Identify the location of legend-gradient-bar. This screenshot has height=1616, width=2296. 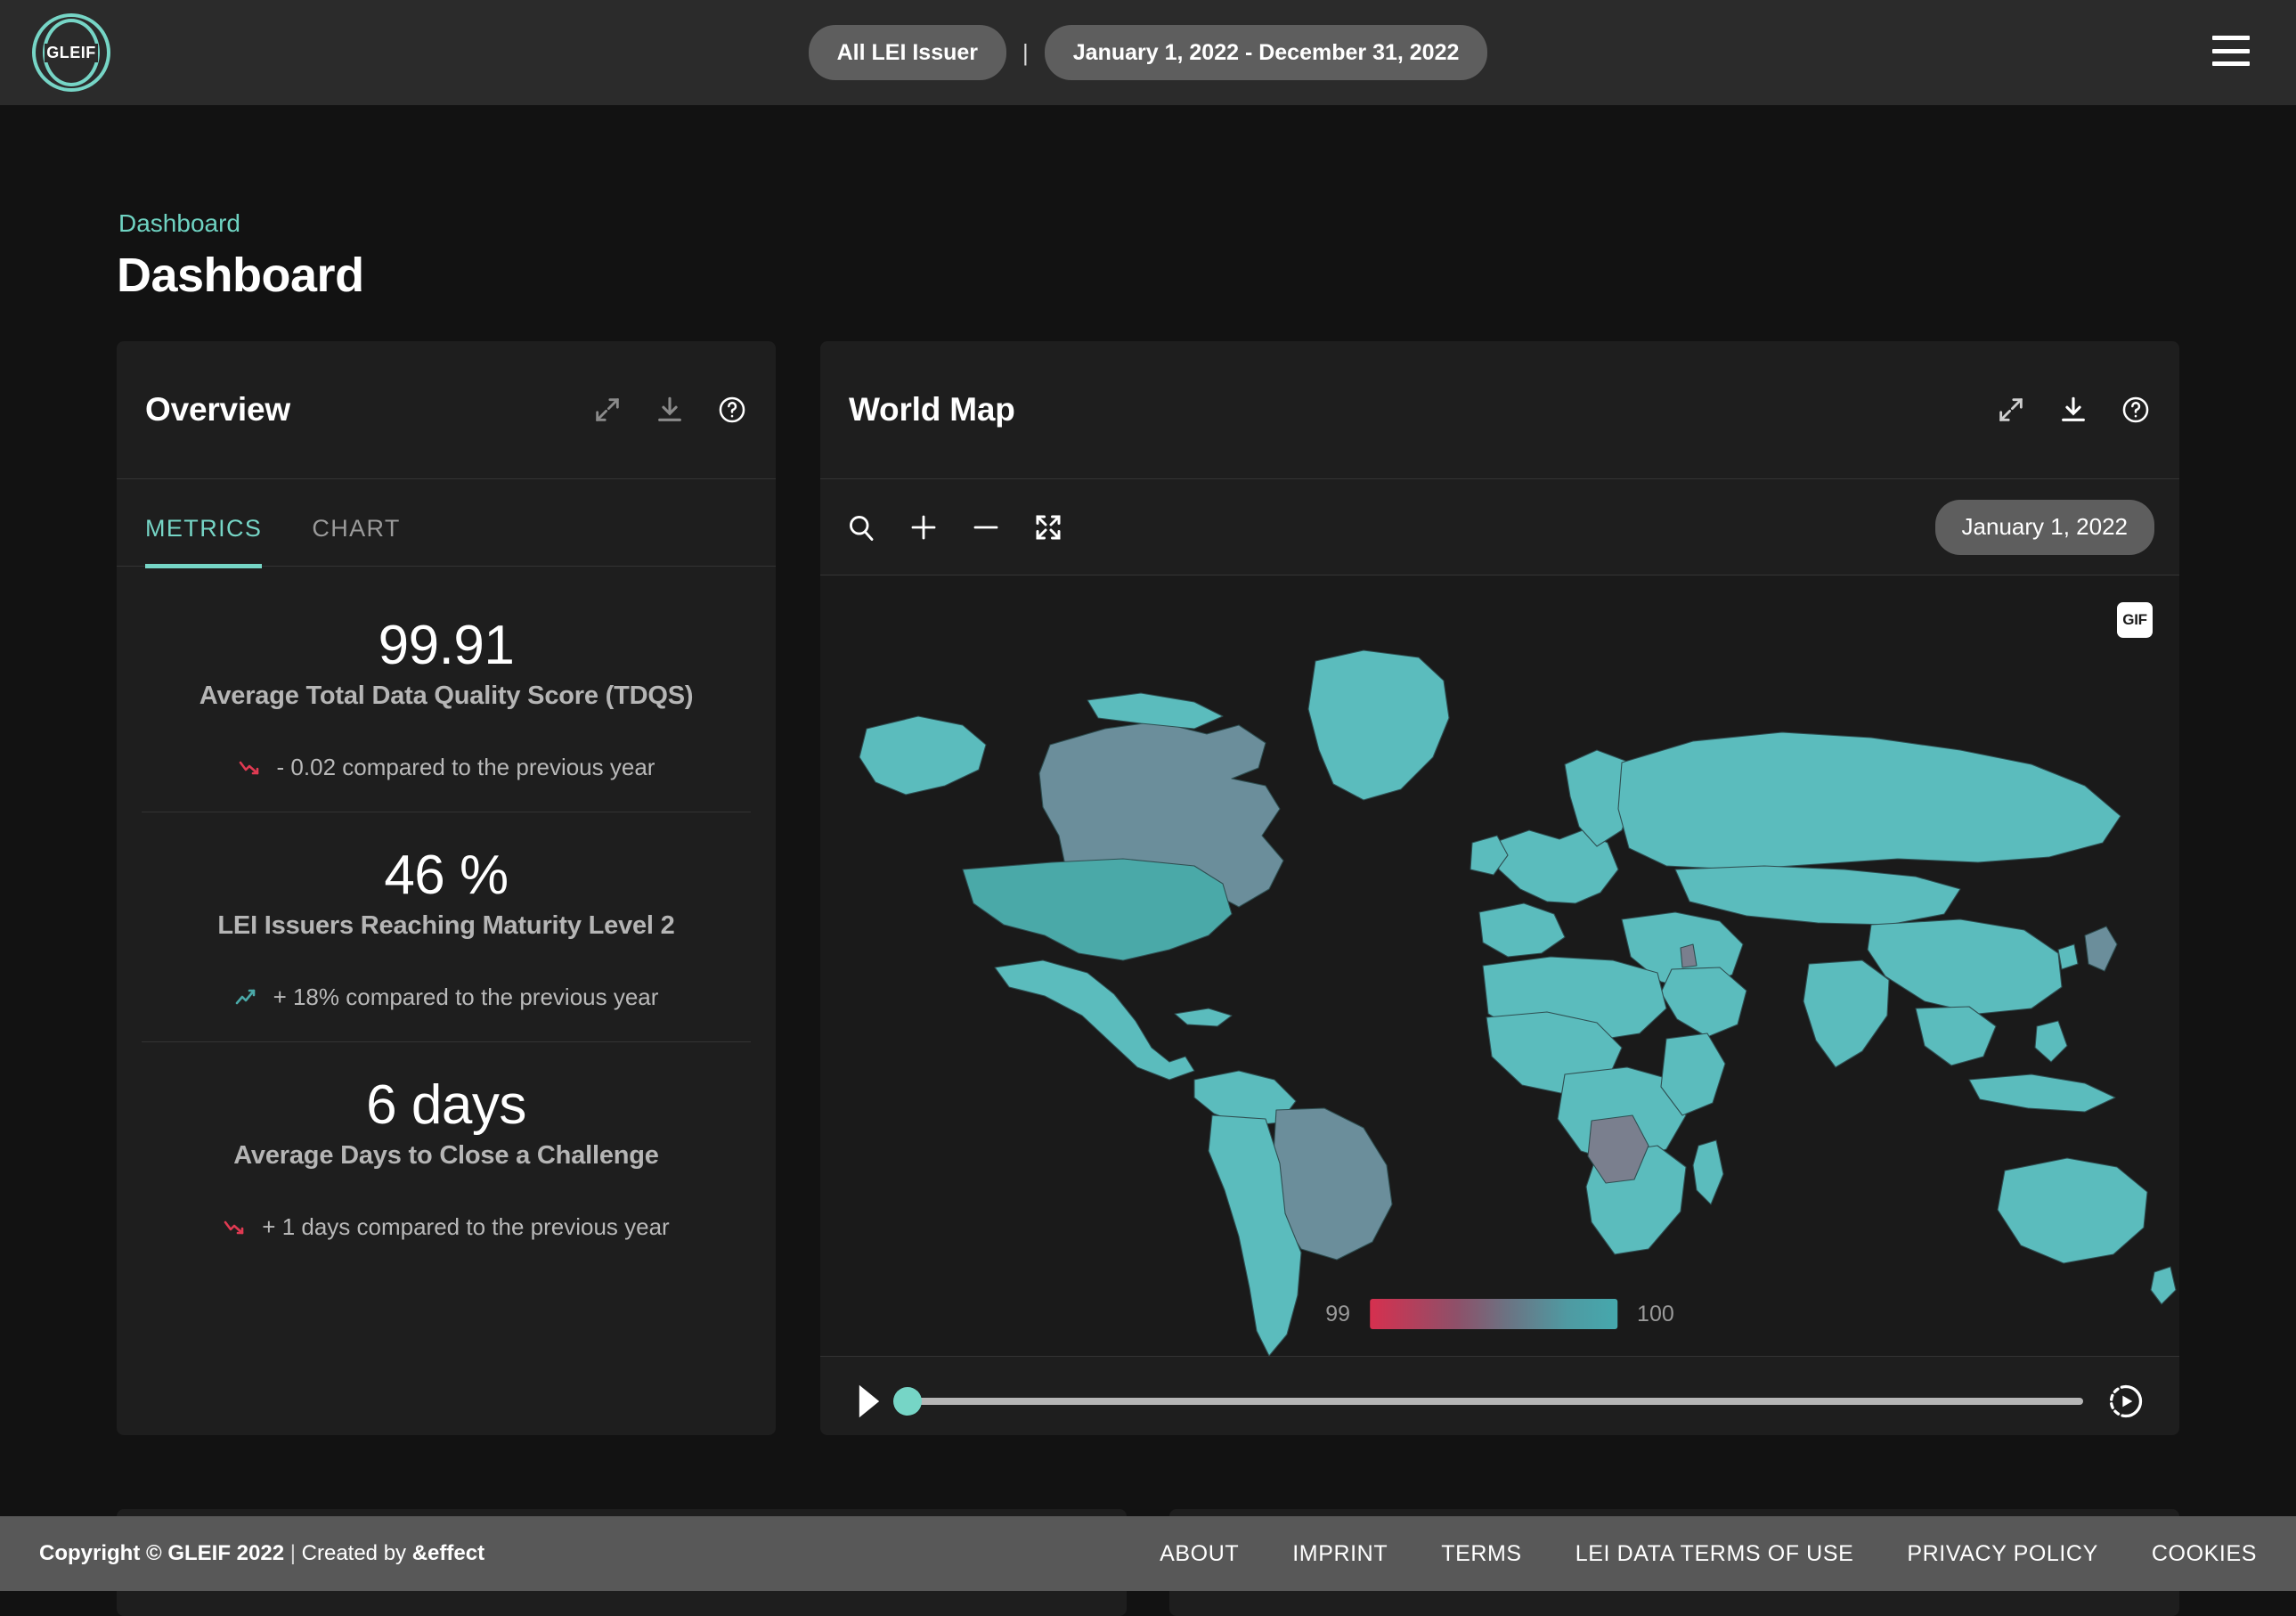
(1493, 1314).